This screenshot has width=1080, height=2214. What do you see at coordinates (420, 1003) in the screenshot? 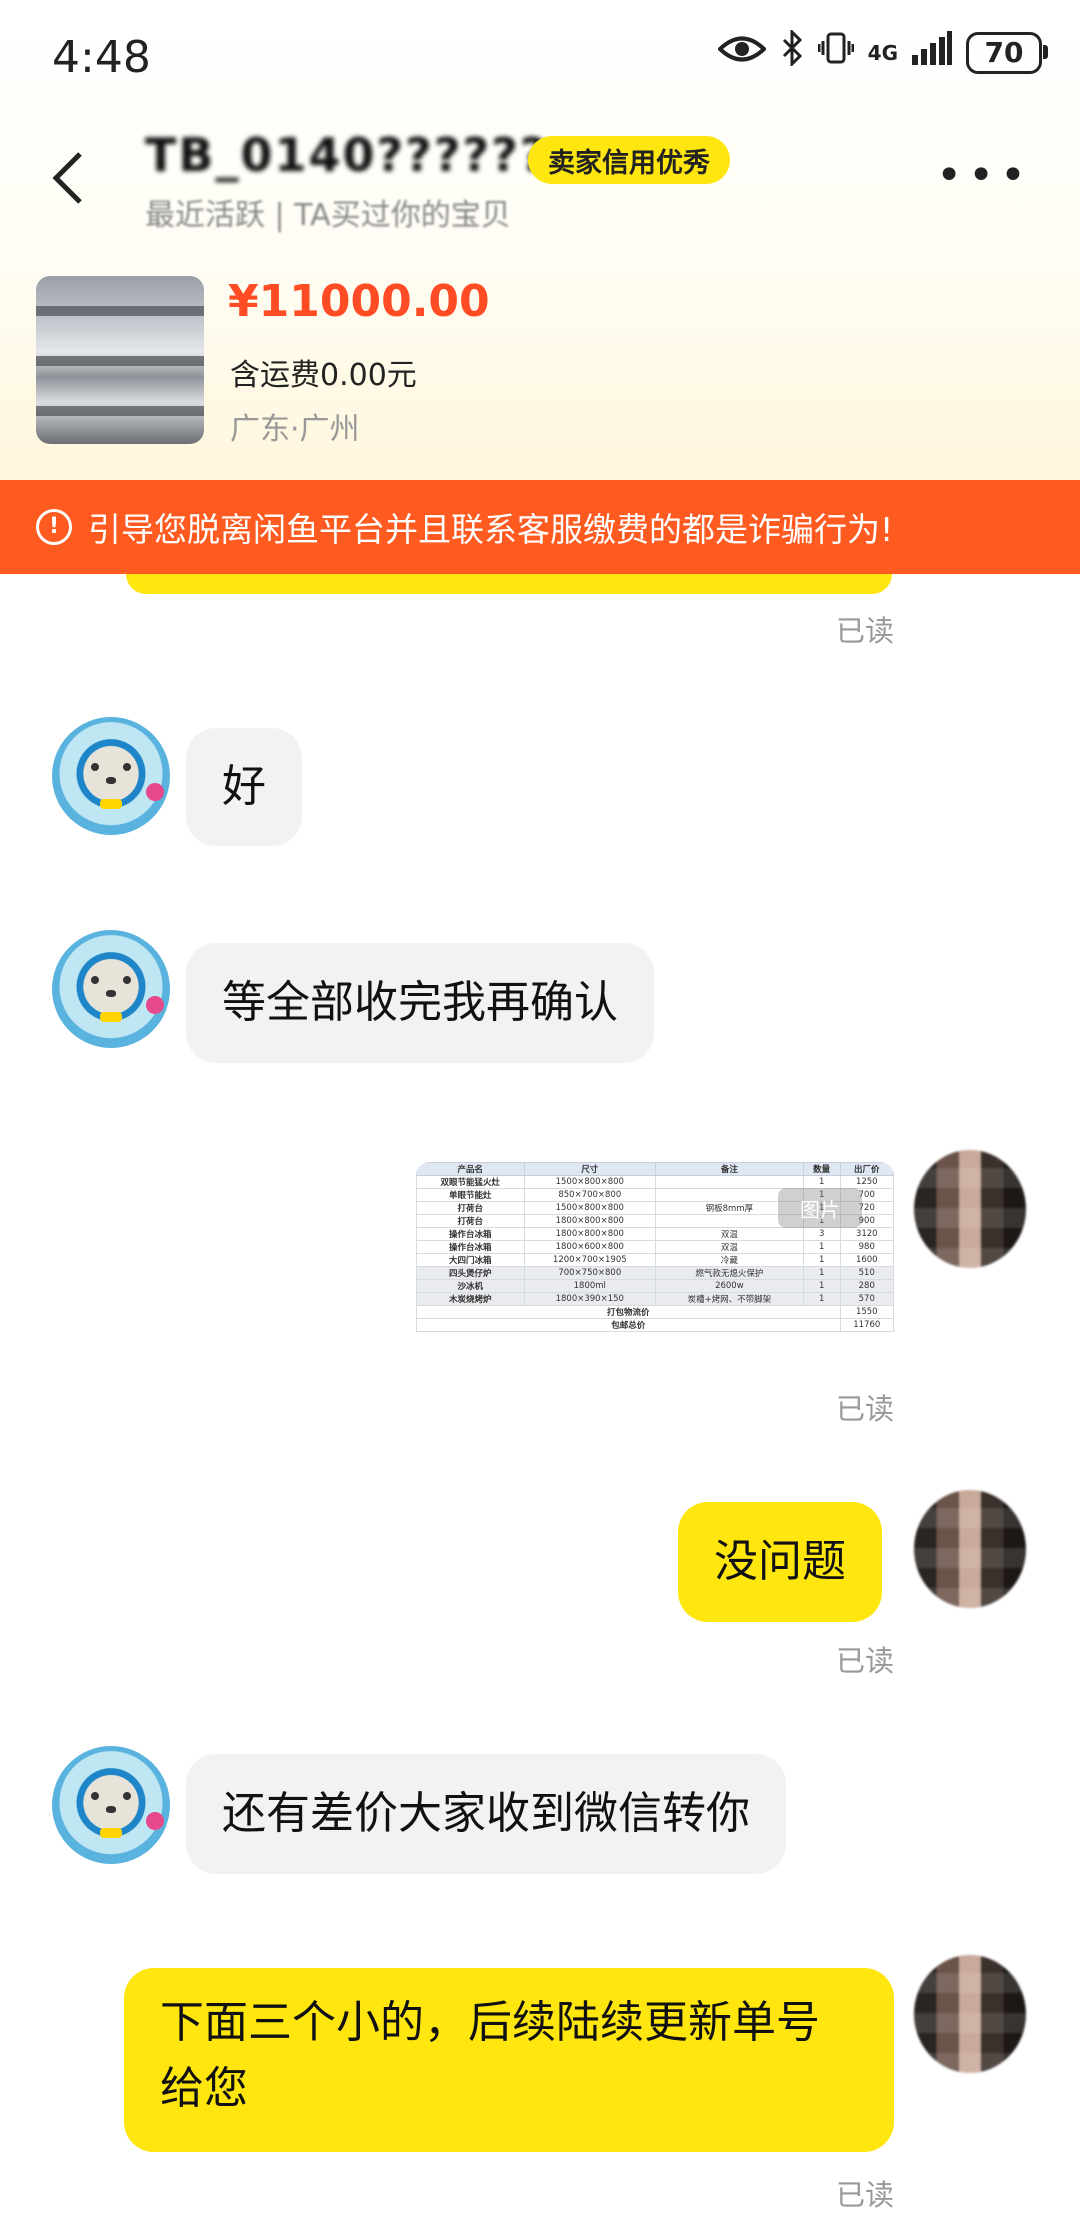
I see `message-incoming: 等全部收完我再确认` at bounding box center [420, 1003].